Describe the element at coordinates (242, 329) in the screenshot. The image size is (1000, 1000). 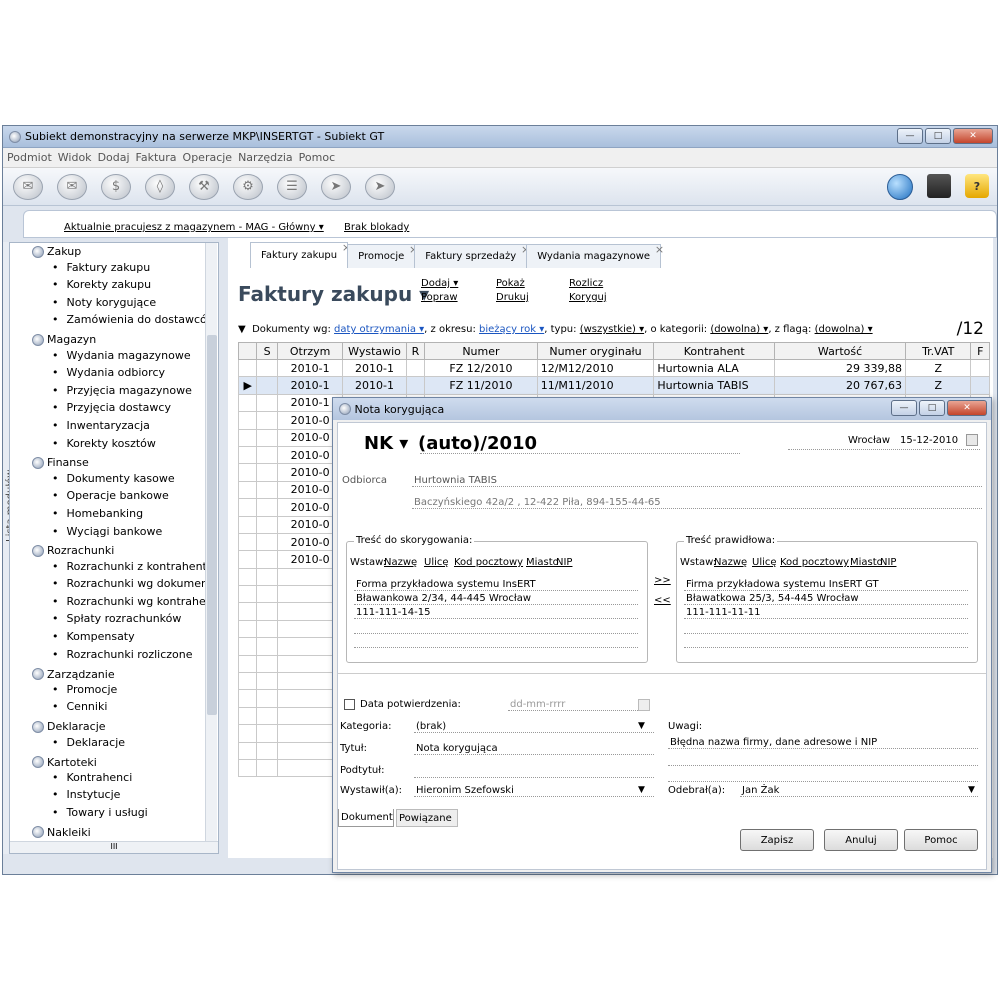
I see `filter-arrow-icon: ▼` at that location.